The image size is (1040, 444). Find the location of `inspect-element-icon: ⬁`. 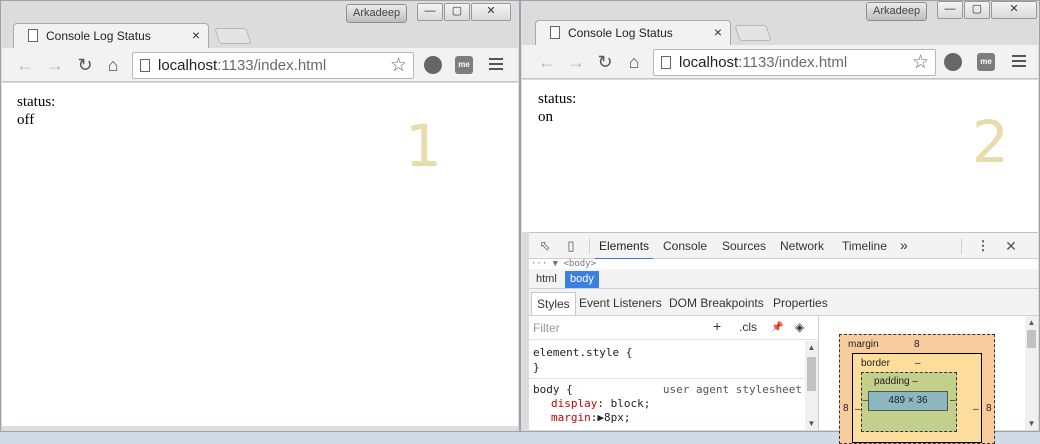

inspect-element-icon: ⬁ is located at coordinates (545, 246).